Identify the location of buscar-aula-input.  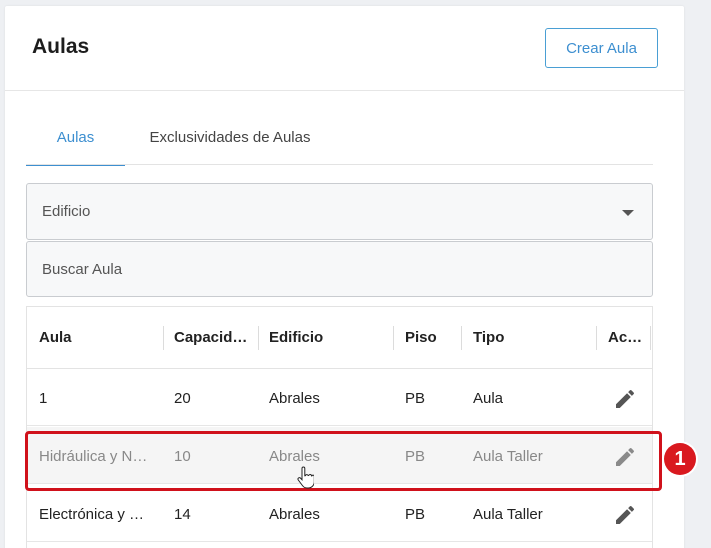
(339, 269).